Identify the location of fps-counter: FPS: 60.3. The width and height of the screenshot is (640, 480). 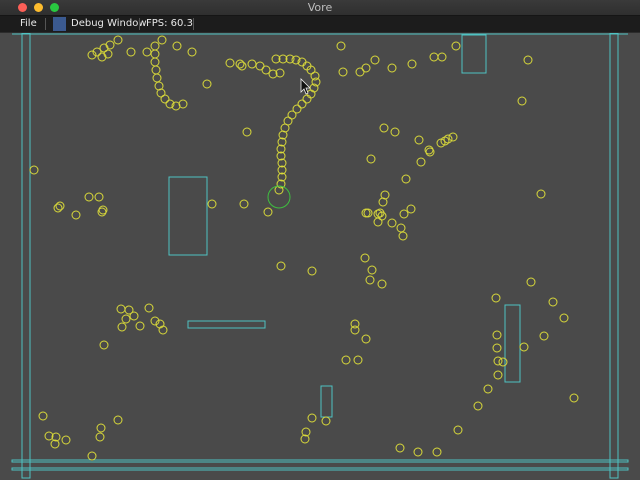
(169, 23).